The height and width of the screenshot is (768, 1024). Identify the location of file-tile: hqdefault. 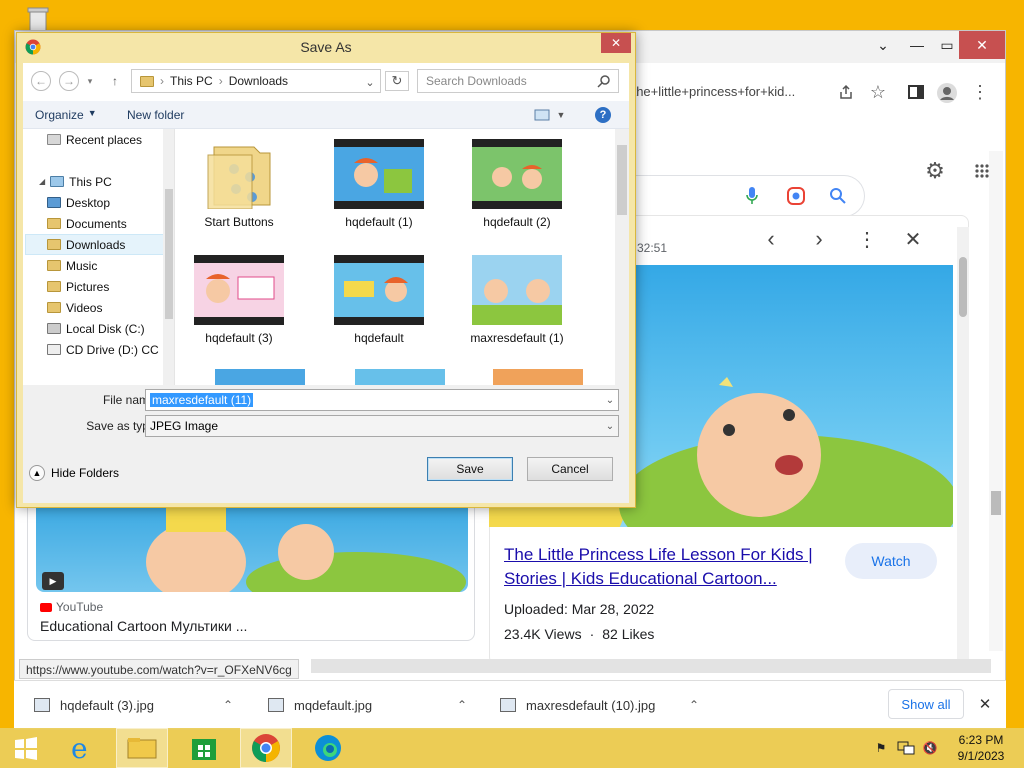
(379, 301).